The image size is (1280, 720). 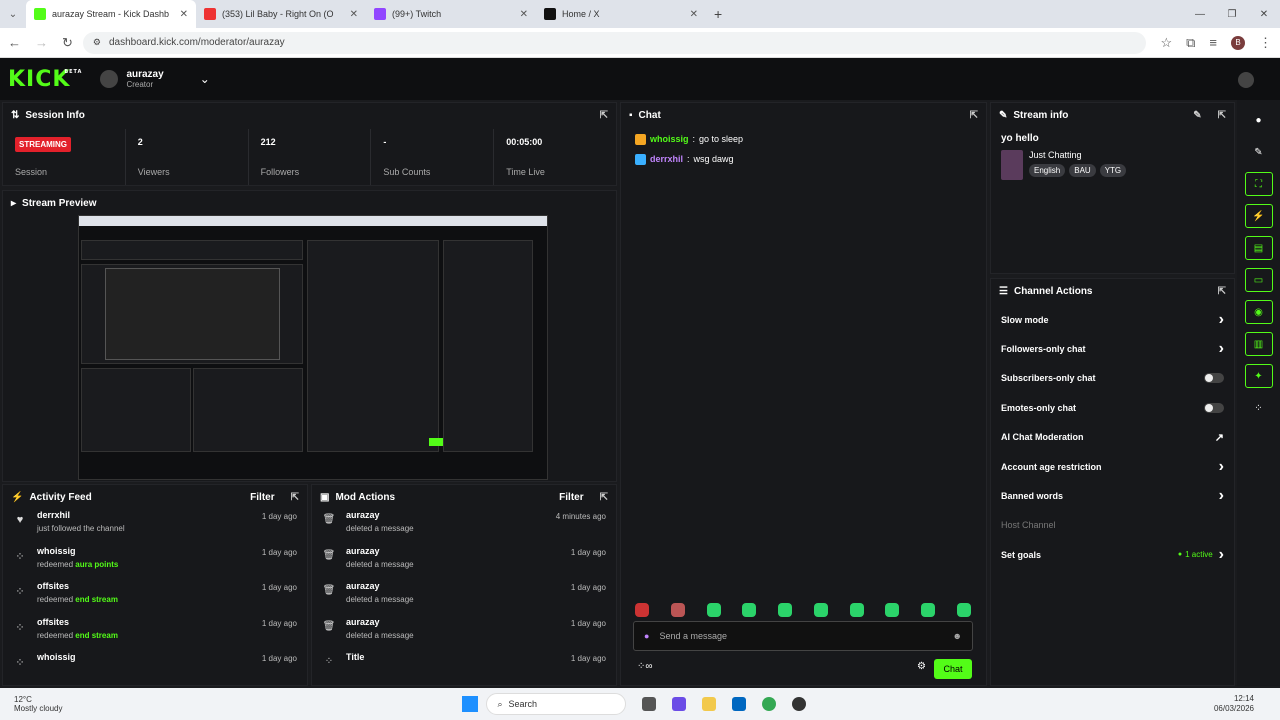 I want to click on channel-action-item: Account age restriction ›, so click(x=1112, y=466).